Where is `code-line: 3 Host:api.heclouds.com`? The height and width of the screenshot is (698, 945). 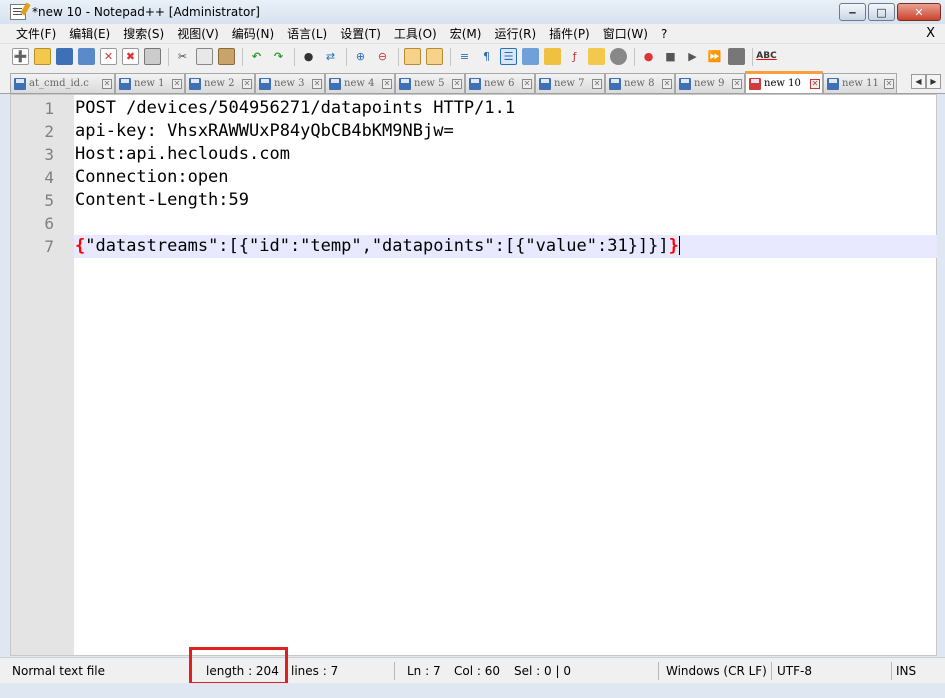
code-line: 3 Host:api.heclouds.com is located at coordinates (474, 154).